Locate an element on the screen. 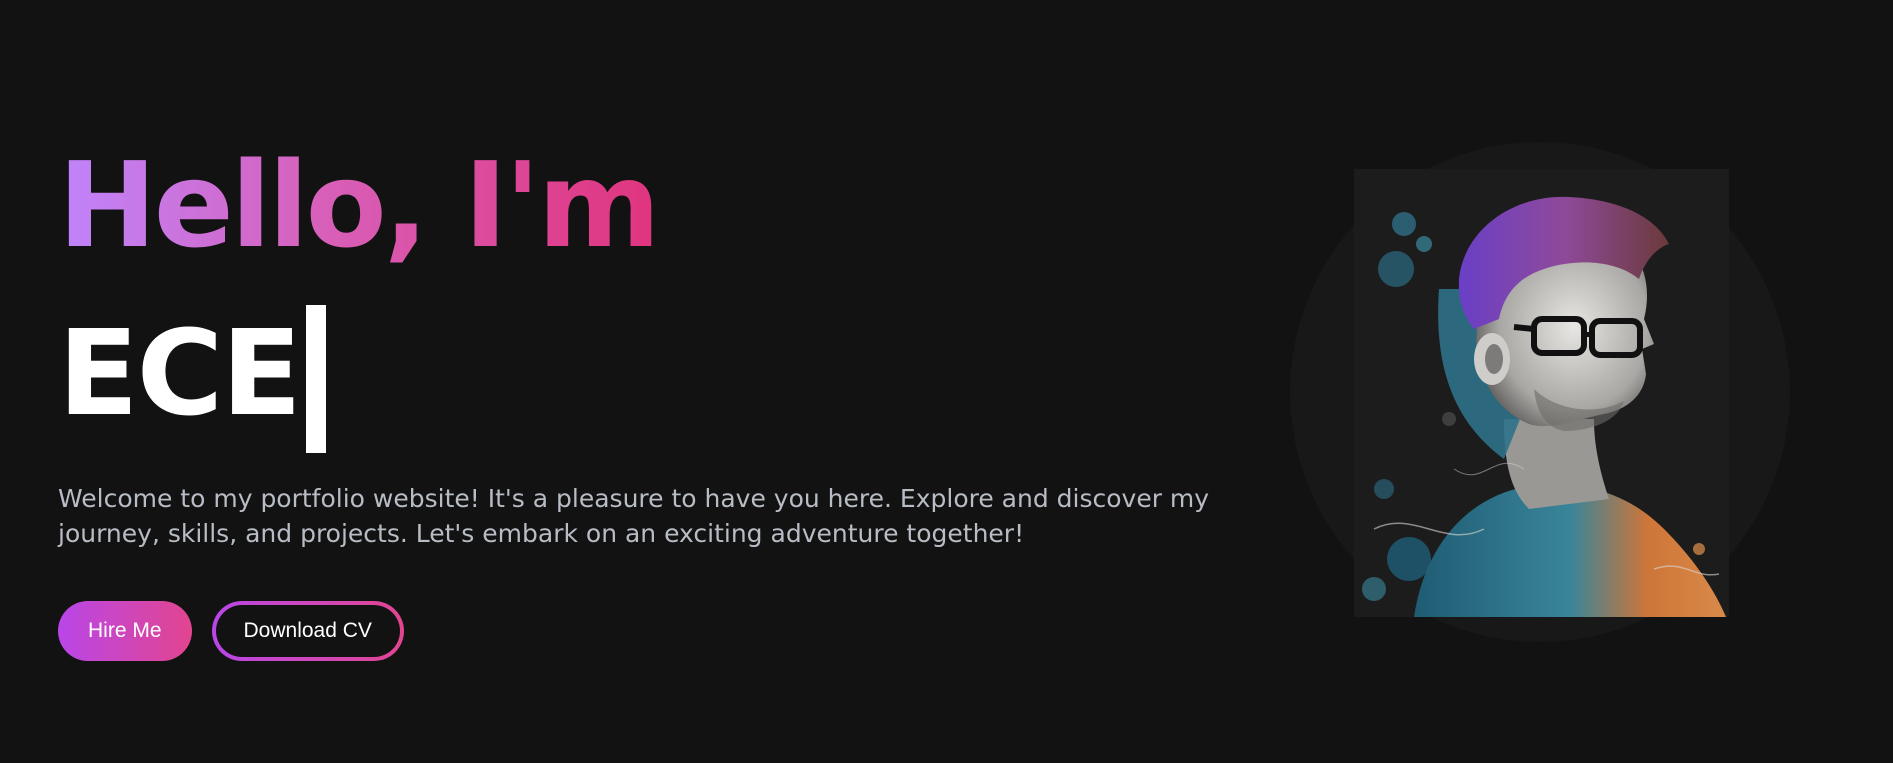 The image size is (1893, 763). watercolor-portrait-icon is located at coordinates (1544, 406).